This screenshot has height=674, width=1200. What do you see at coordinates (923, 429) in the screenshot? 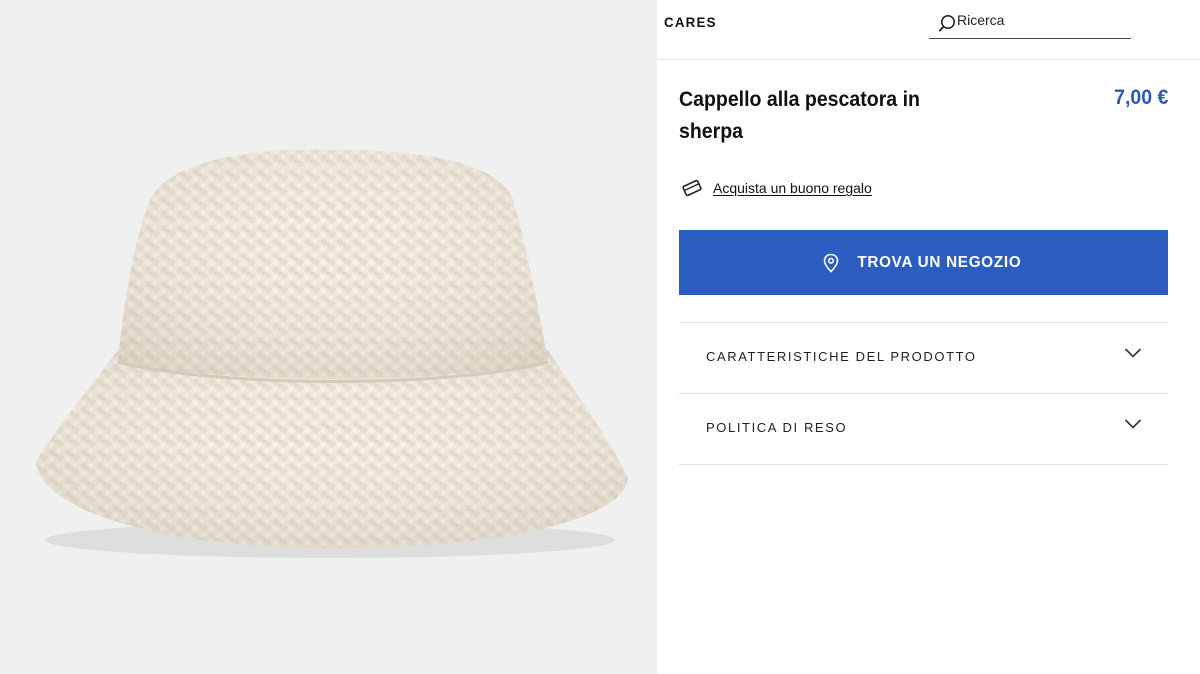
I see `accordion-return-policy: POLITICA DI RESO` at bounding box center [923, 429].